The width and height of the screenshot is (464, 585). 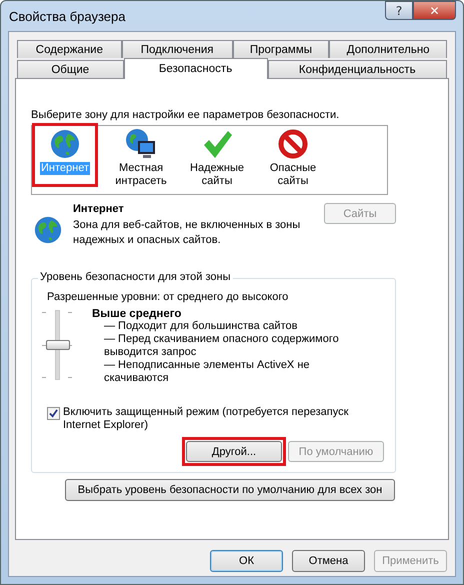 What do you see at coordinates (57, 345) in the screenshot?
I see `level-slider` at bounding box center [57, 345].